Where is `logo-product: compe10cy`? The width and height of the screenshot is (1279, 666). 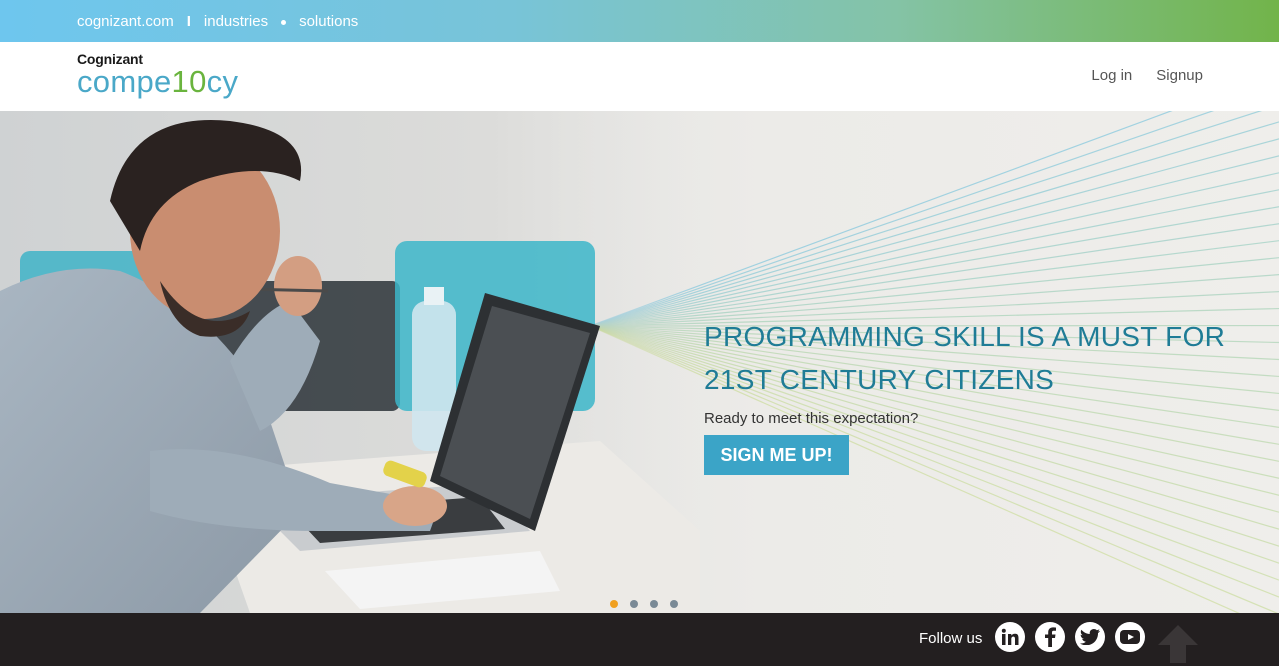
logo-product: compe10cy is located at coordinates (157, 82).